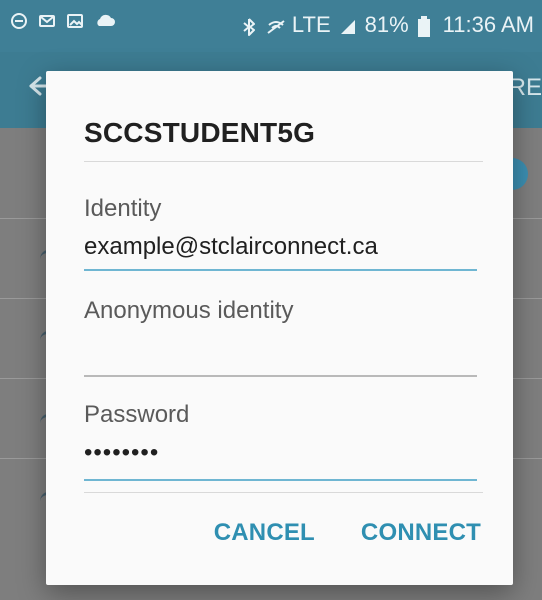 Image resolution: width=542 pixels, height=600 pixels. I want to click on do-not-disturb-icon, so click(19, 21).